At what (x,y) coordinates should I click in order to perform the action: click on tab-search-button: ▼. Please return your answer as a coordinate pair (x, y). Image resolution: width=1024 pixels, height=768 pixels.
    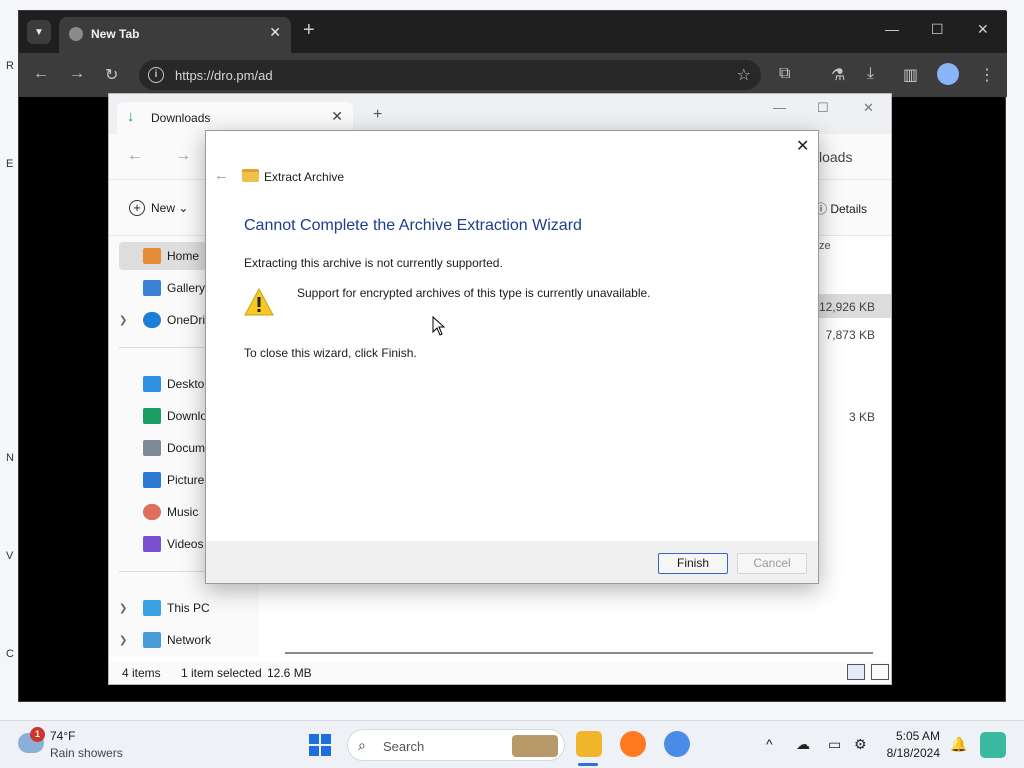
    Looking at the image, I should click on (39, 32).